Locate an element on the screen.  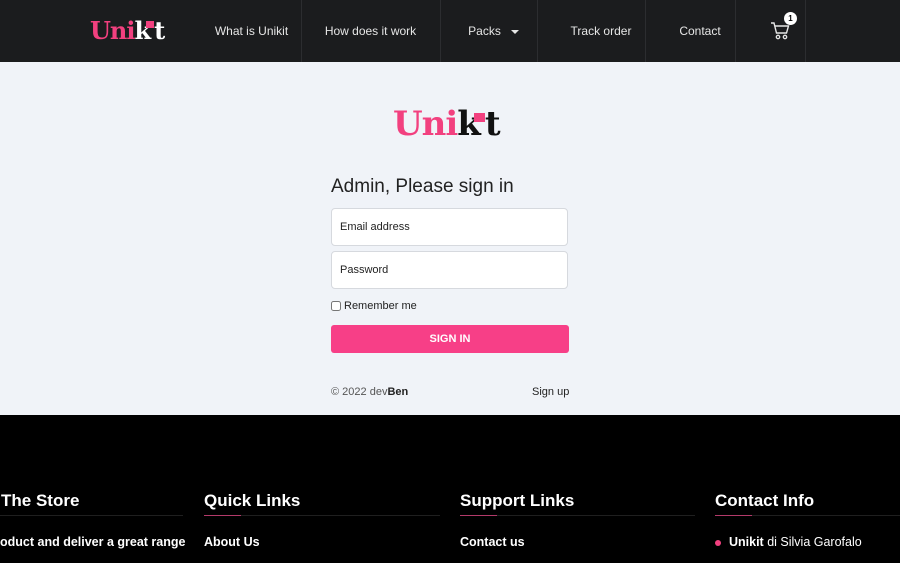
footer-store-text: oduct and deliver a great range is located at coordinates (93, 542).